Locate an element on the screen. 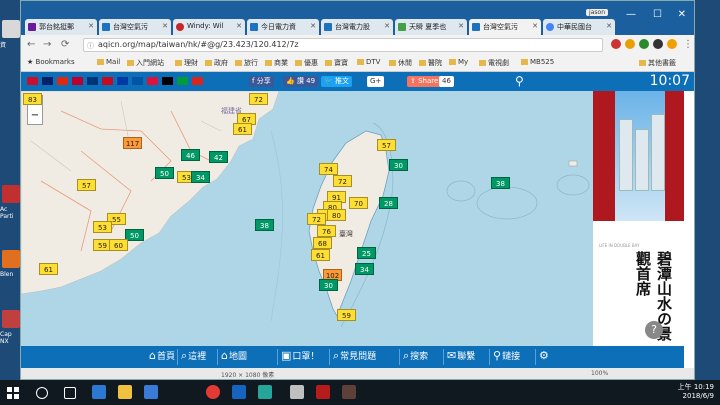 This screenshot has height=405, width=720. menu-icon: ⋮ is located at coordinates (688, 44).